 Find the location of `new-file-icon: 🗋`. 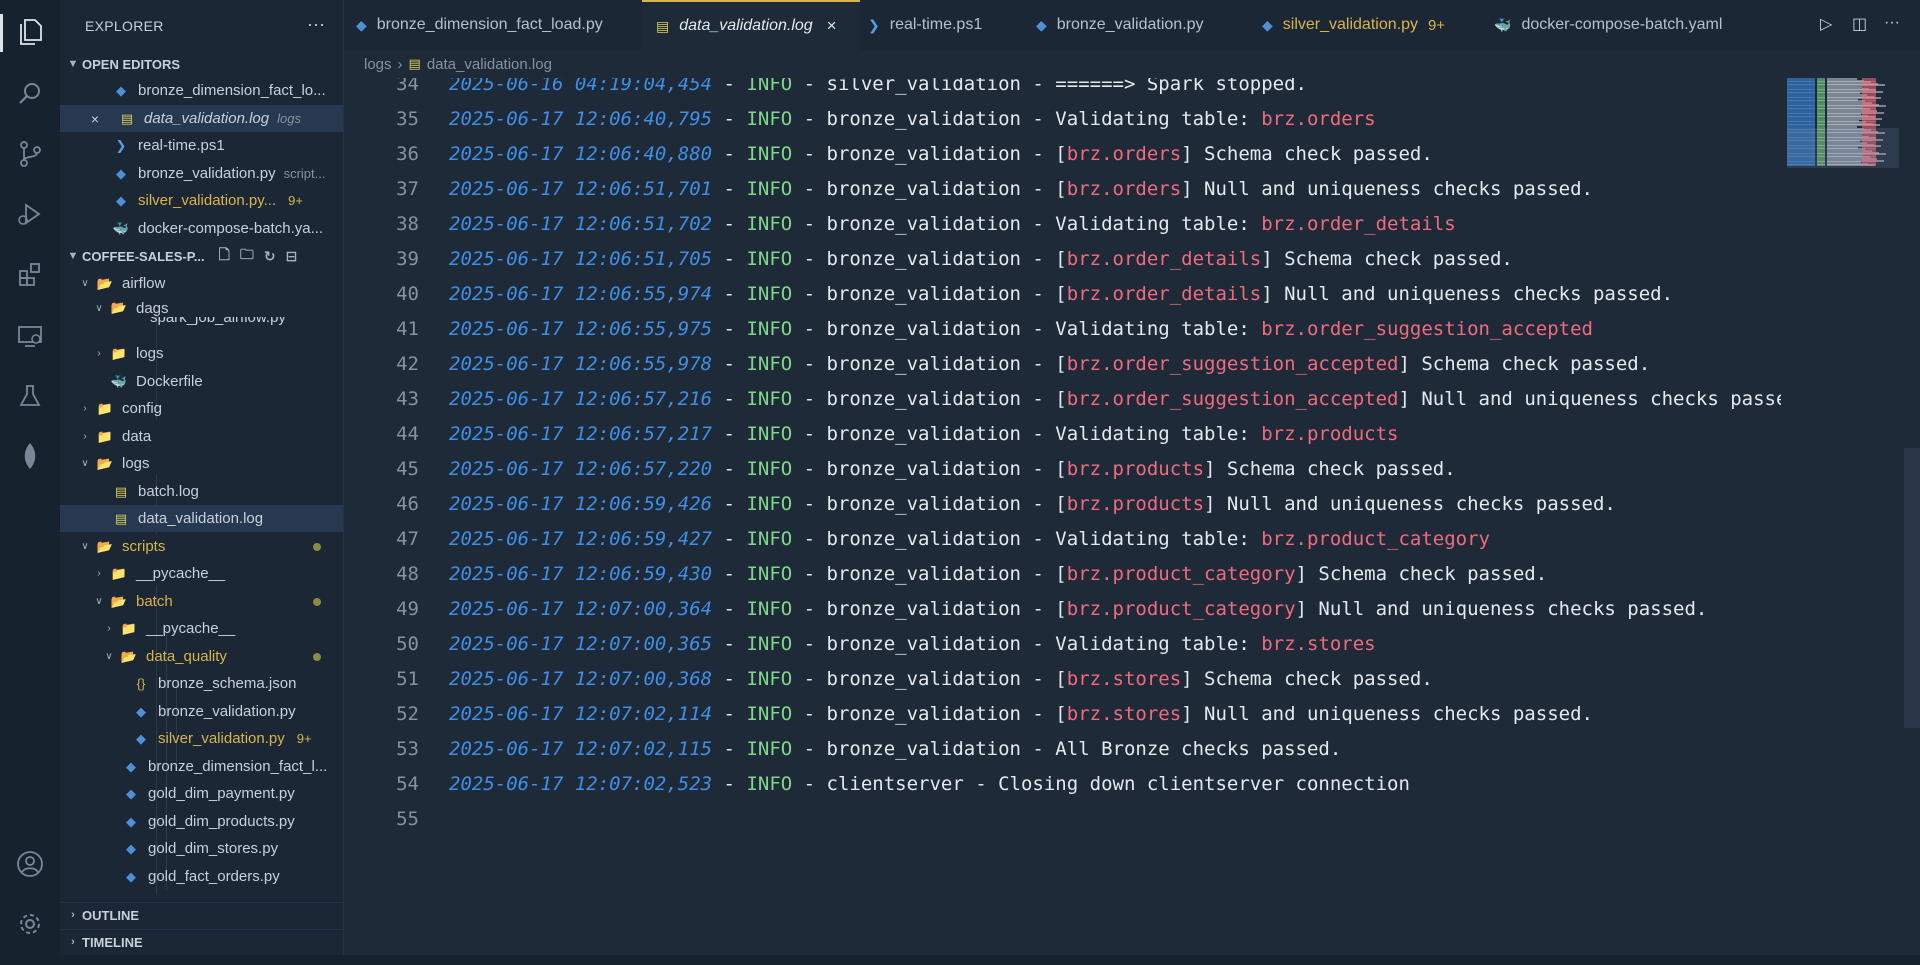

new-file-icon: 🗋 is located at coordinates (224, 256).